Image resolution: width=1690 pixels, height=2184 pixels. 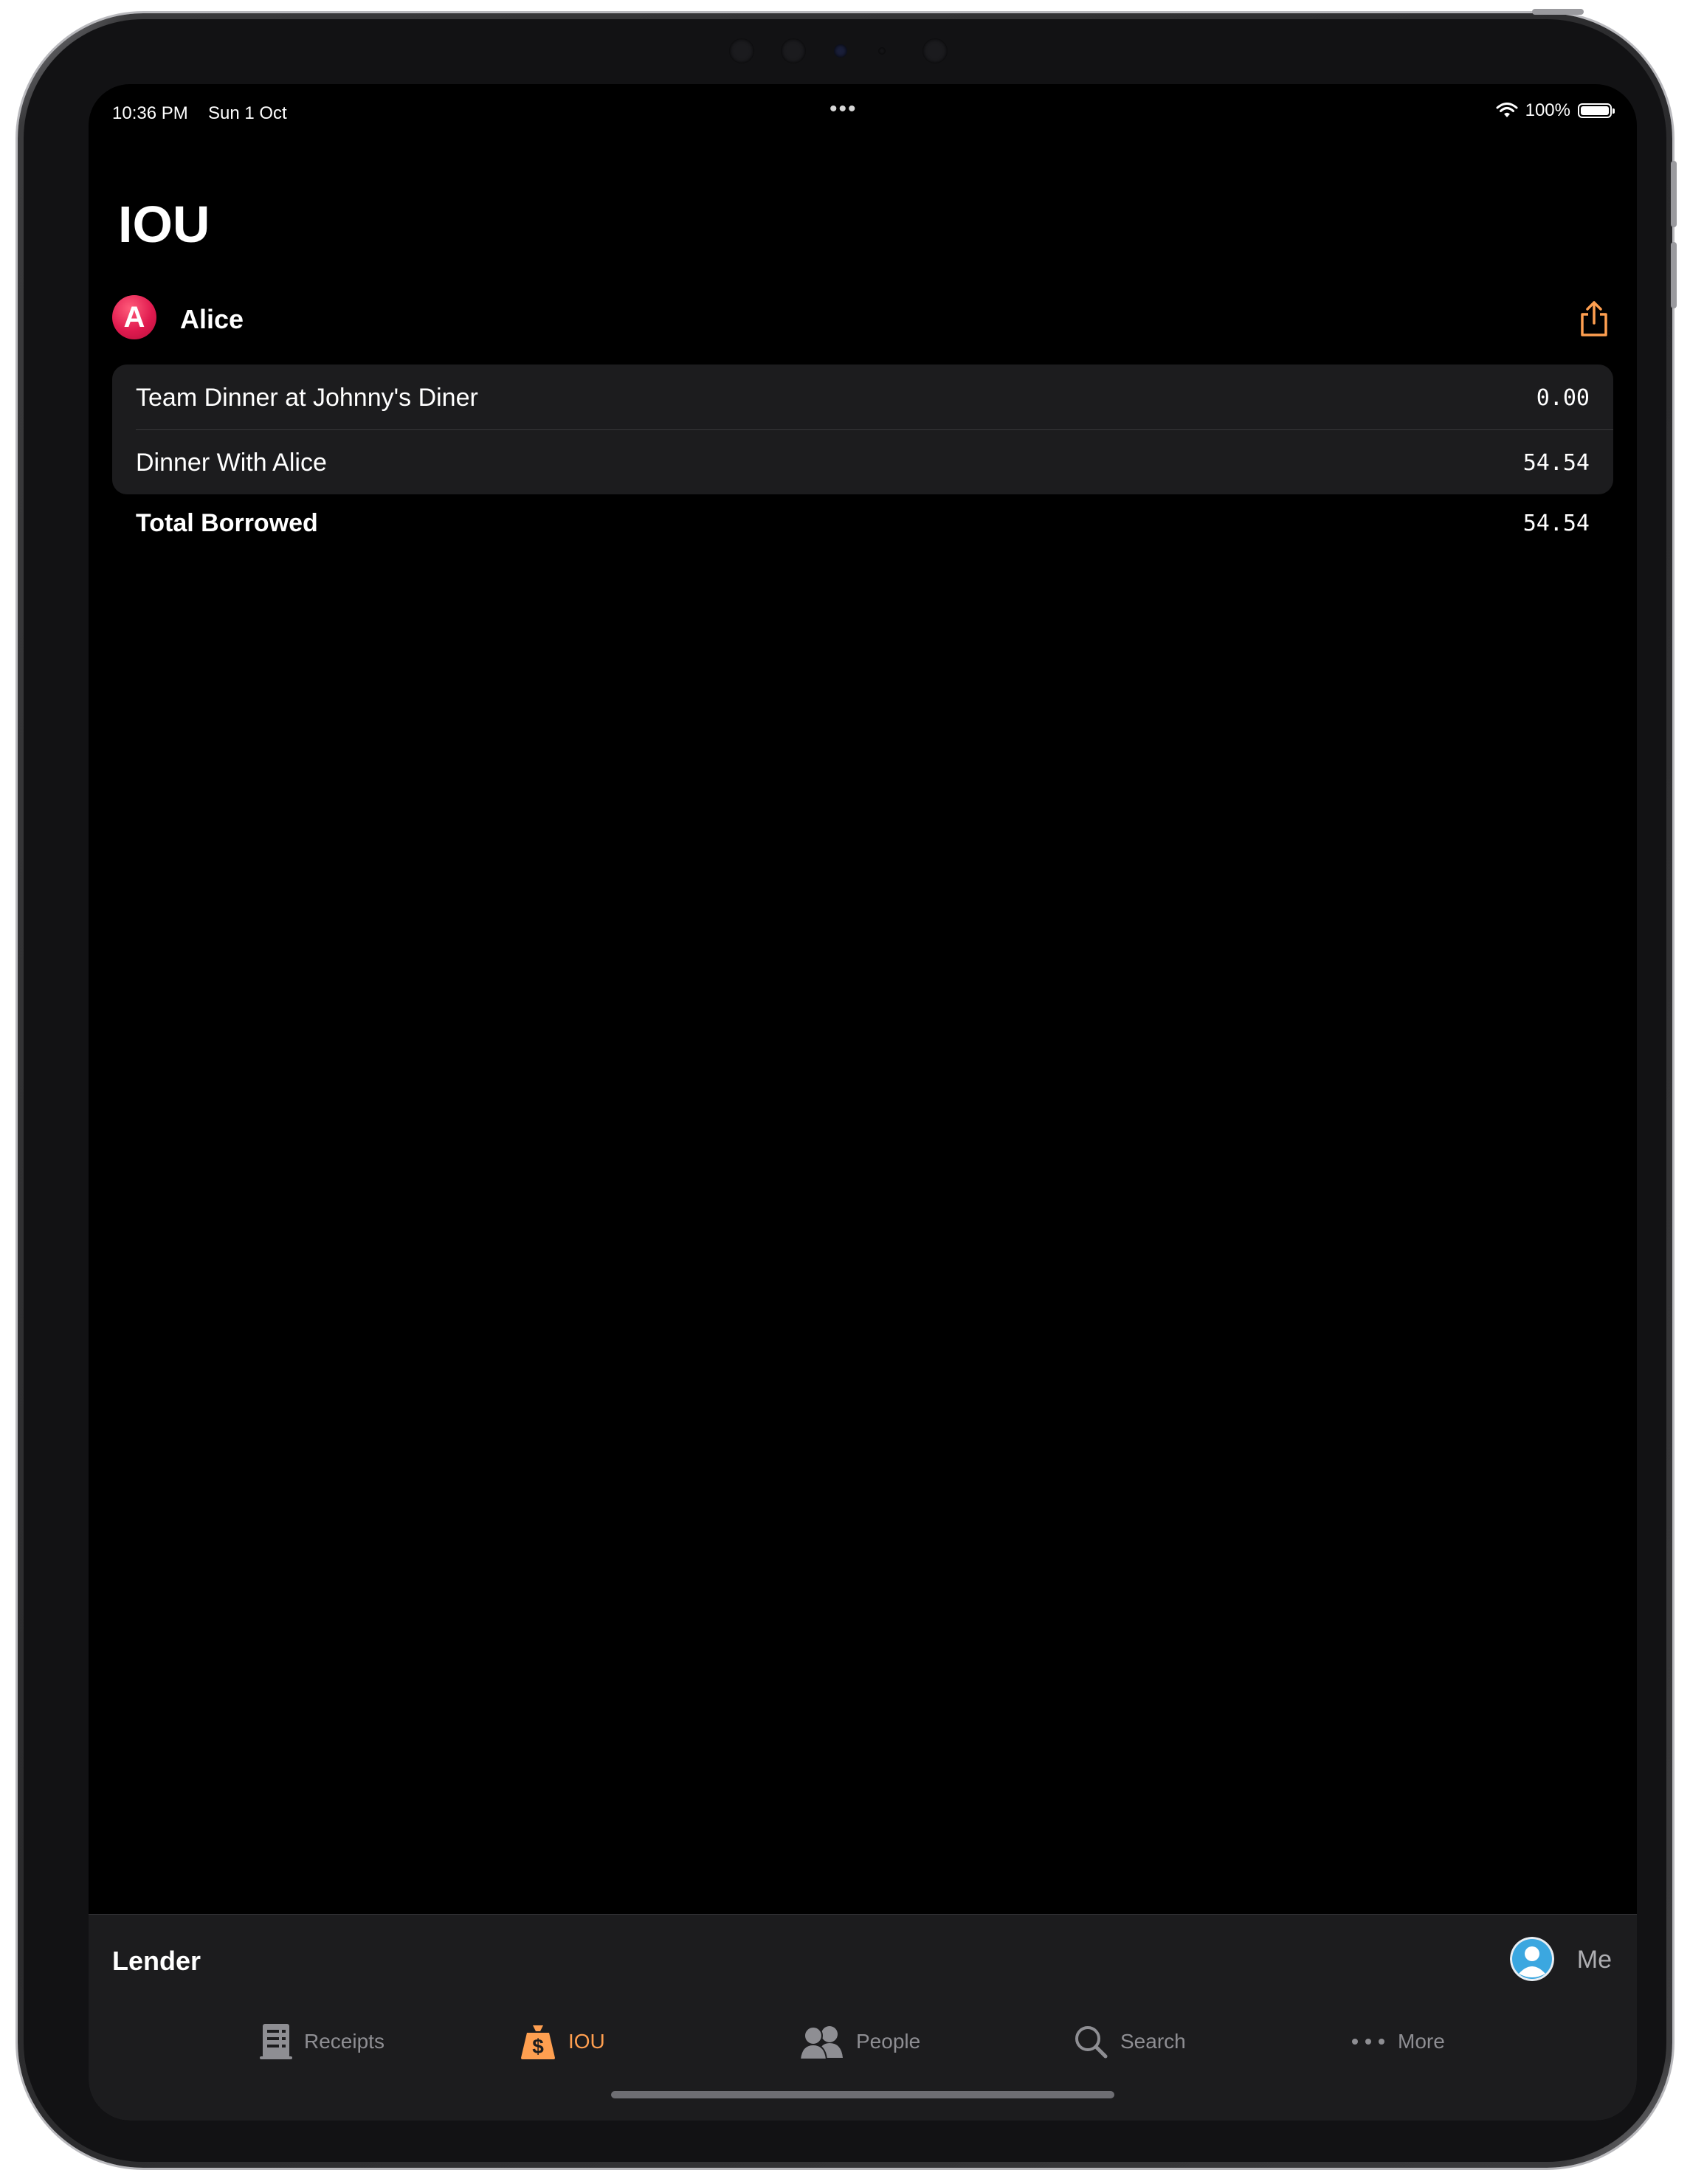 I want to click on tab-label: Receipts, so click(x=344, y=2041).